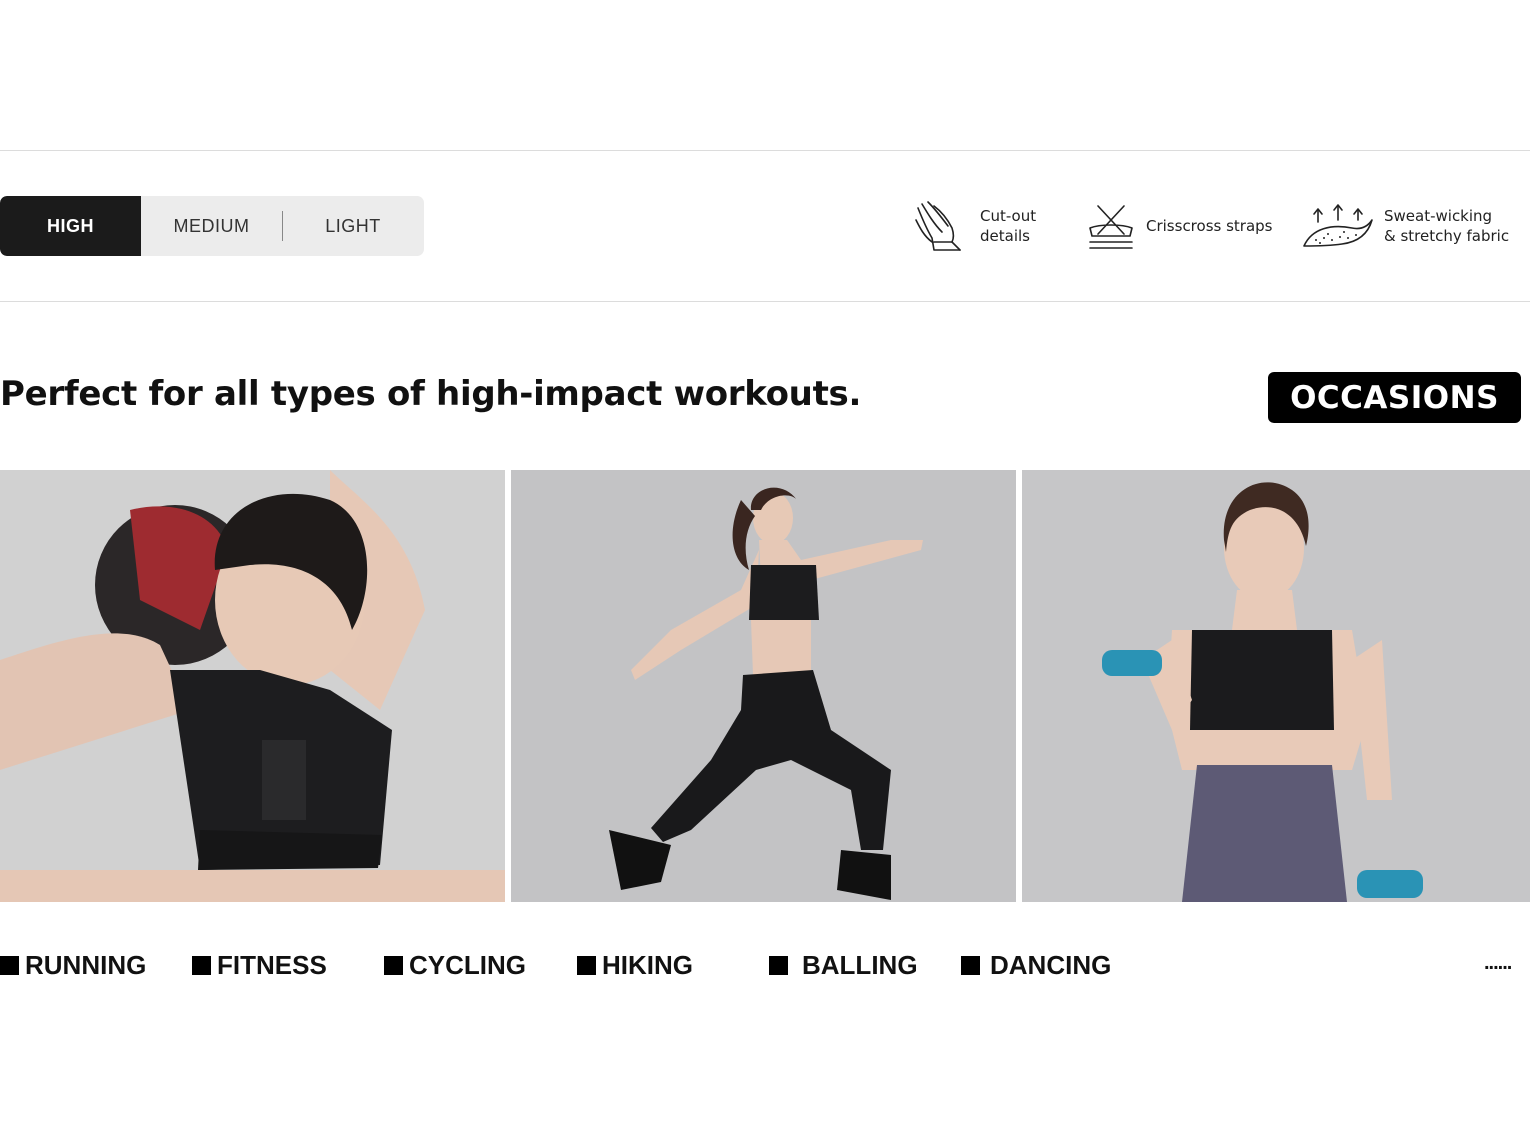 The image size is (1530, 1122). What do you see at coordinates (1008, 226) in the screenshot?
I see `feature-cutout-text: Cut-out details` at bounding box center [1008, 226].